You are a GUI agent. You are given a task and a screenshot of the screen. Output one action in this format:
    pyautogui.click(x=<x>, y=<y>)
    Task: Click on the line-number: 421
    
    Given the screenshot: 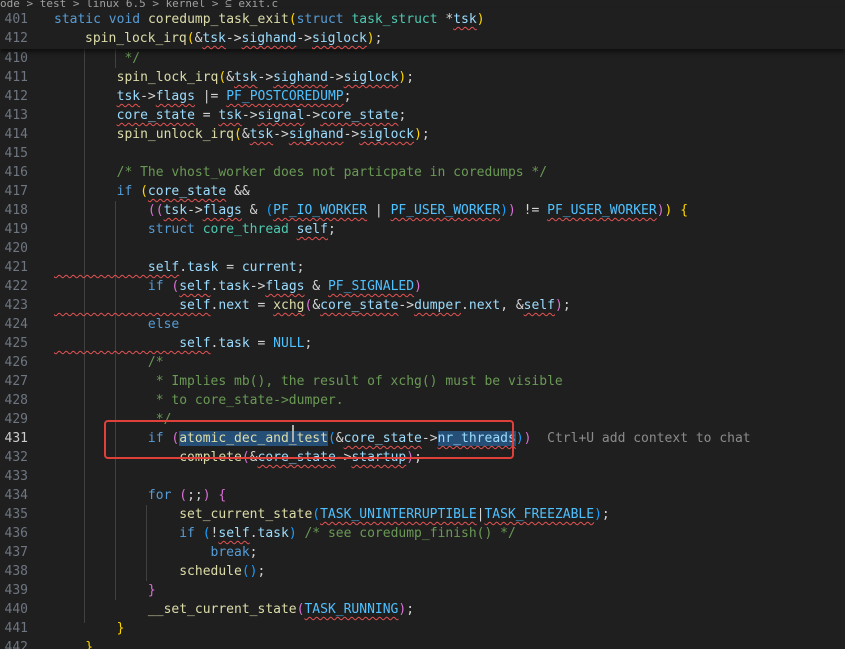 What is the action you would take?
    pyautogui.click(x=16, y=267)
    